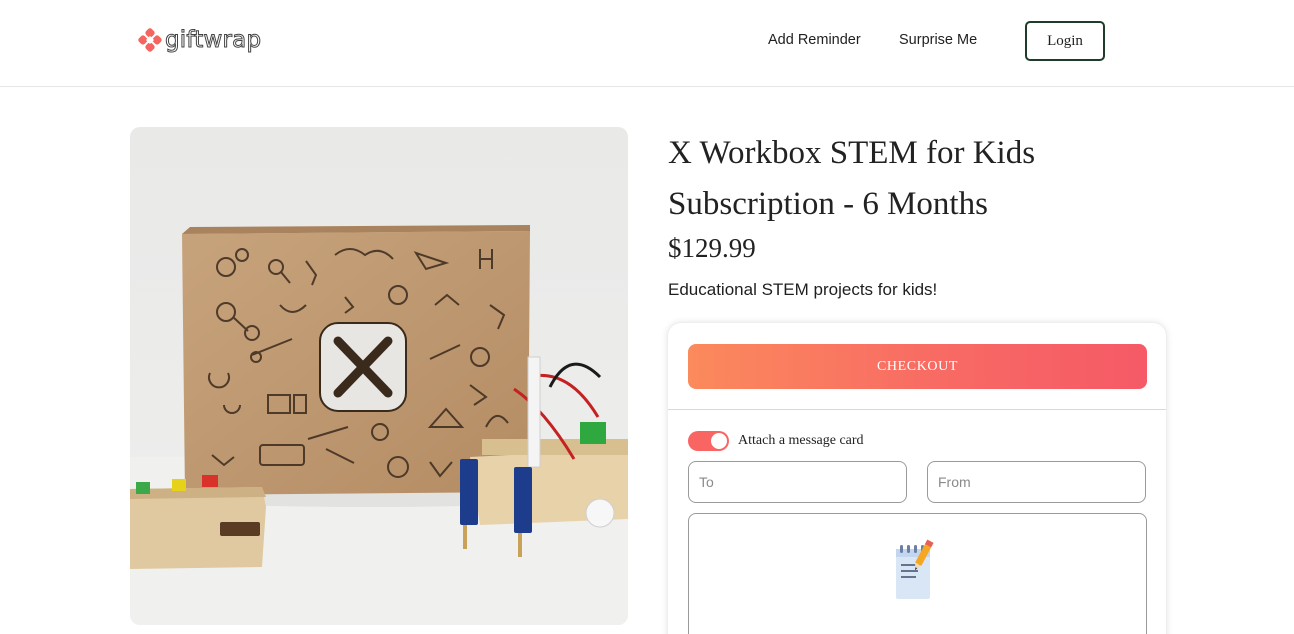 This screenshot has width=1294, height=634. What do you see at coordinates (814, 40) in the screenshot?
I see `nav-add-reminder: Add Reminder` at bounding box center [814, 40].